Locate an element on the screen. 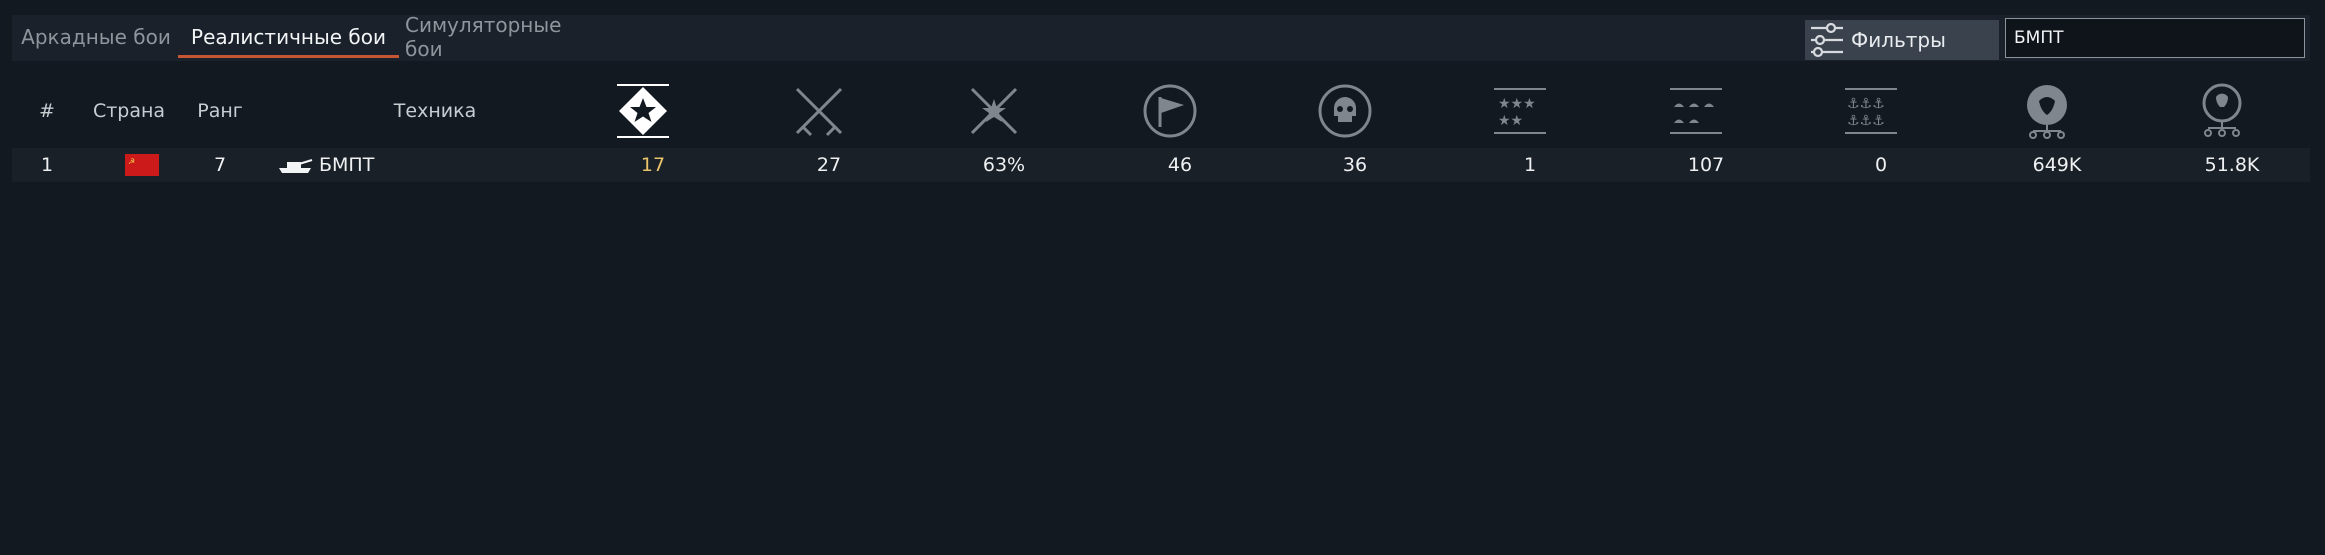  crossed-swords-icon is located at coordinates (819, 111).